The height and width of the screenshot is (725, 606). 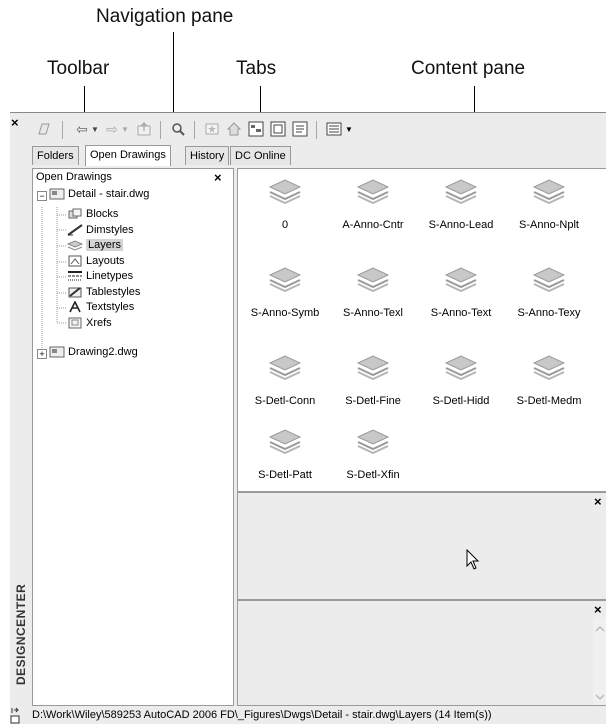 What do you see at coordinates (234, 129) in the screenshot?
I see `home-icon` at bounding box center [234, 129].